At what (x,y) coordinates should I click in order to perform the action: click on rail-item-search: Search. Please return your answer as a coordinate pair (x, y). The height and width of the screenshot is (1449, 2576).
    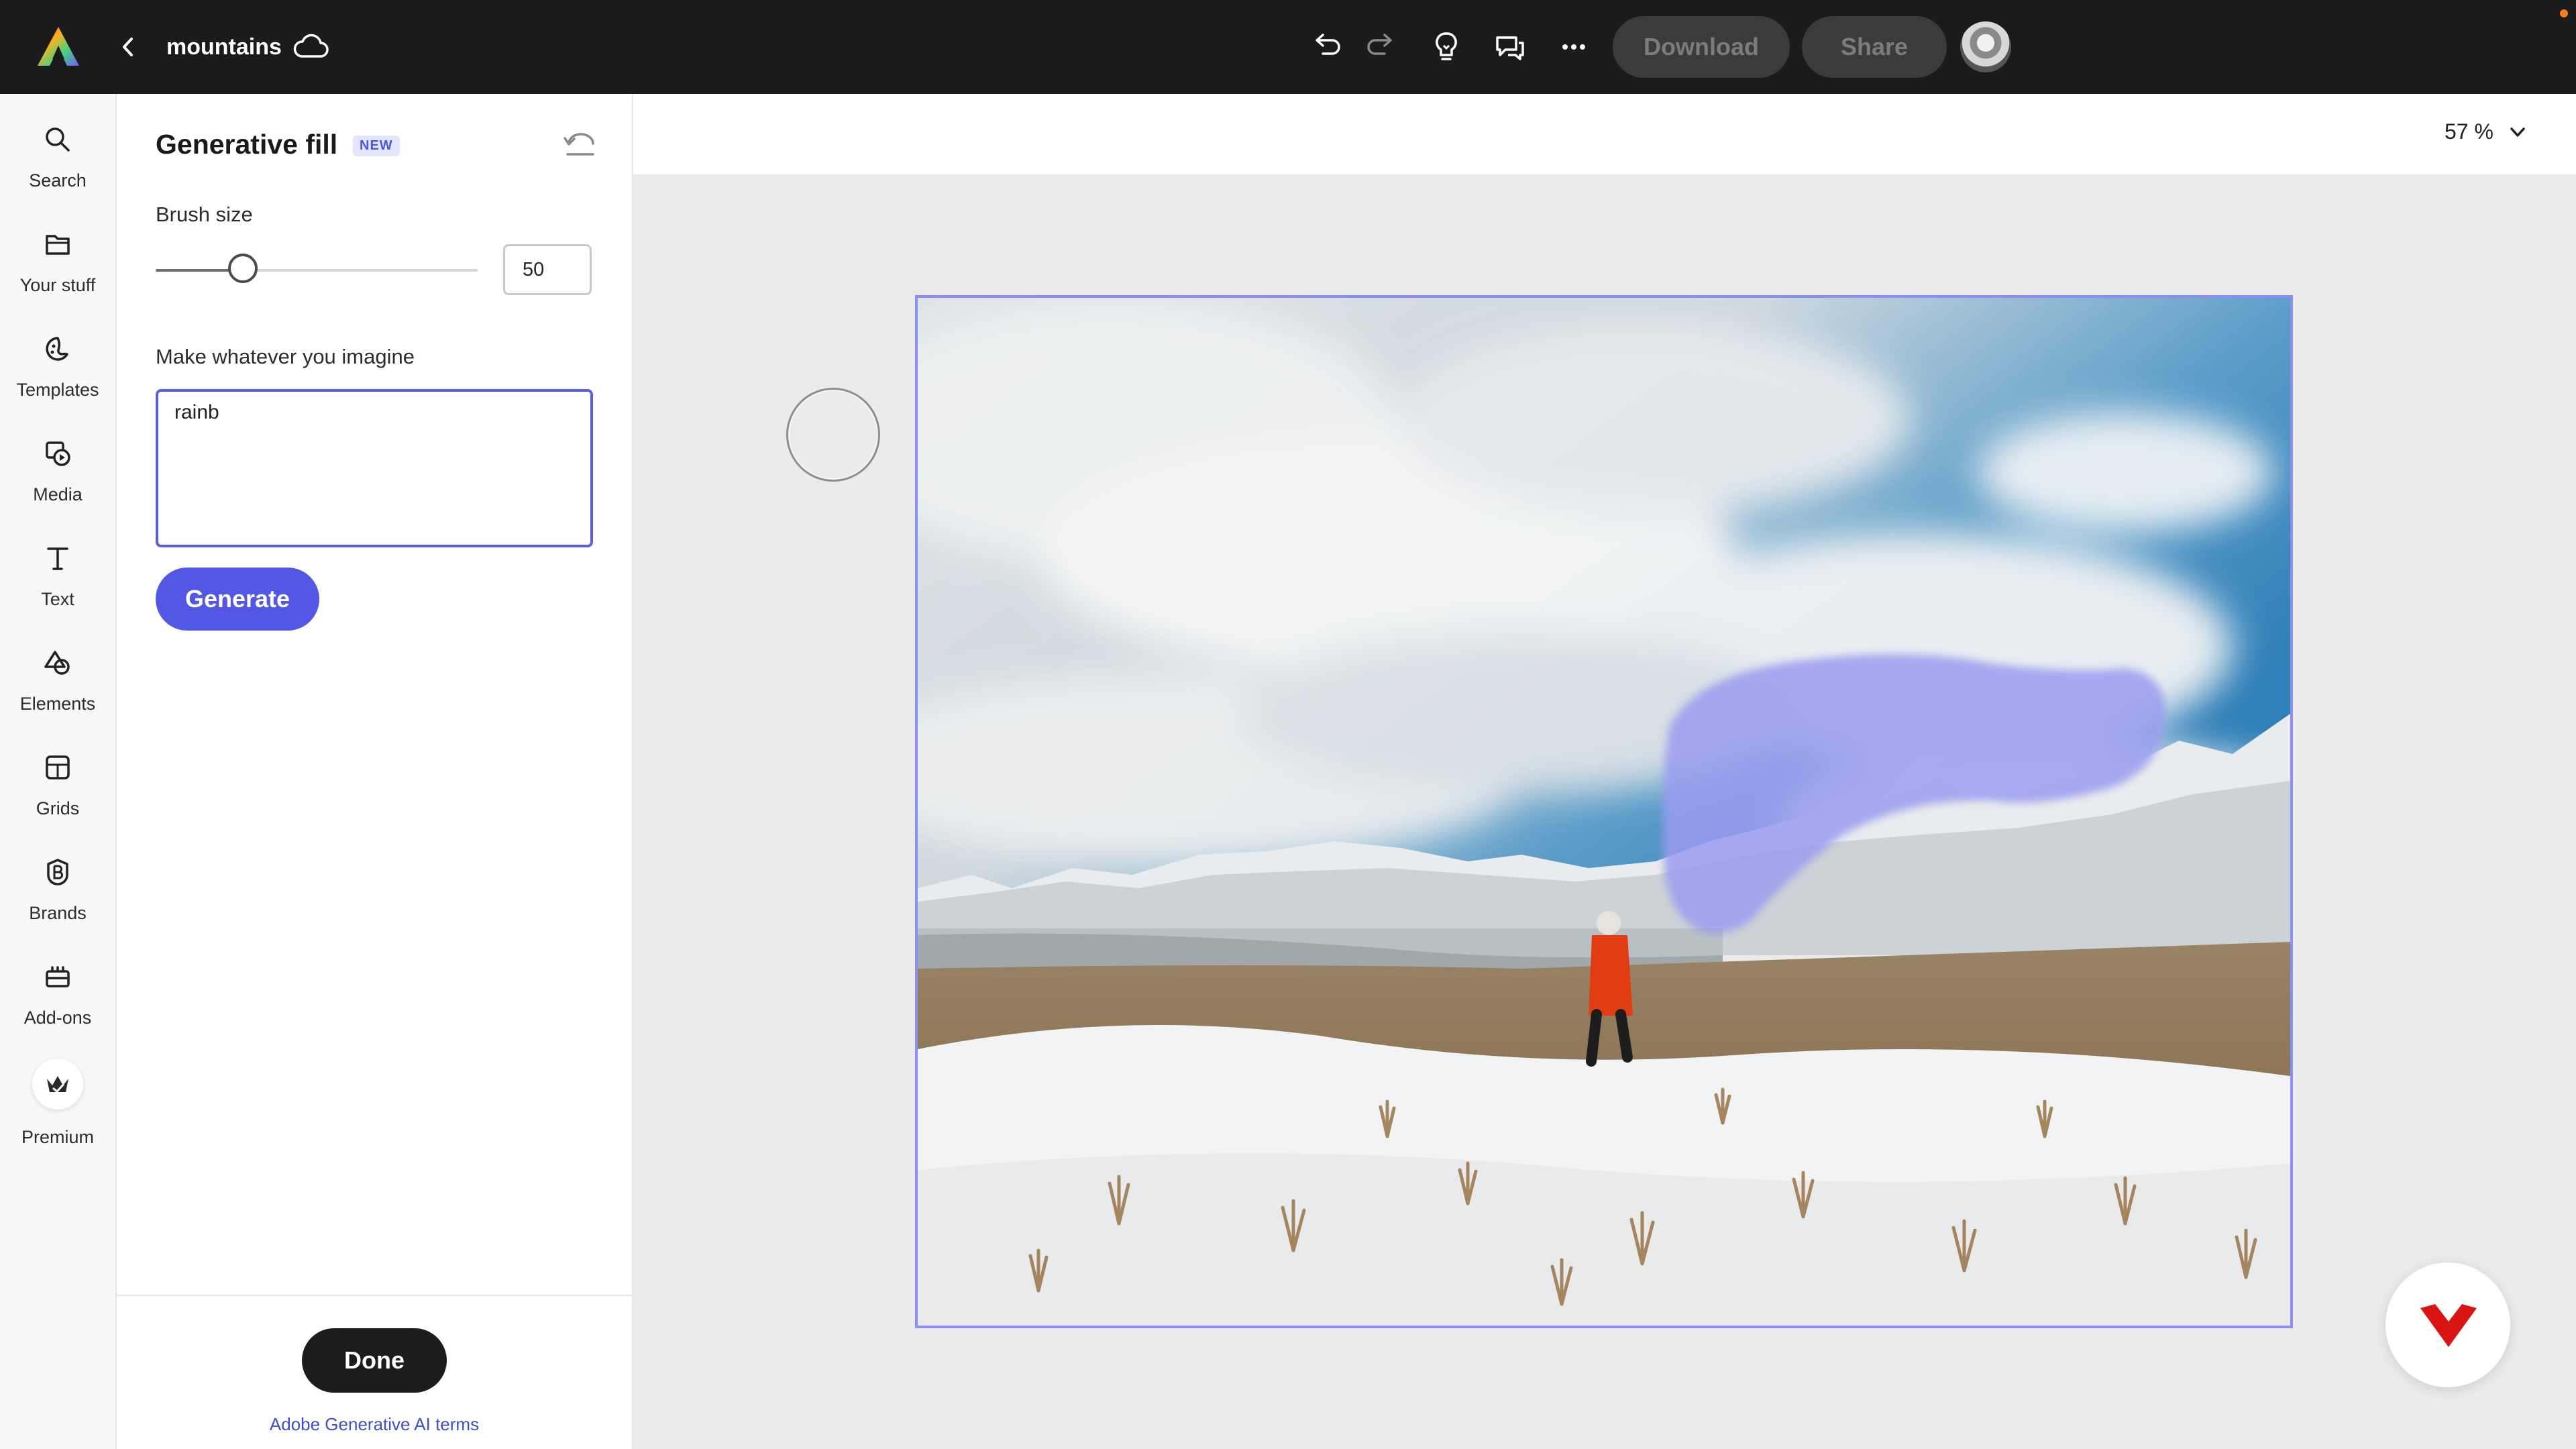
    Looking at the image, I should click on (57, 158).